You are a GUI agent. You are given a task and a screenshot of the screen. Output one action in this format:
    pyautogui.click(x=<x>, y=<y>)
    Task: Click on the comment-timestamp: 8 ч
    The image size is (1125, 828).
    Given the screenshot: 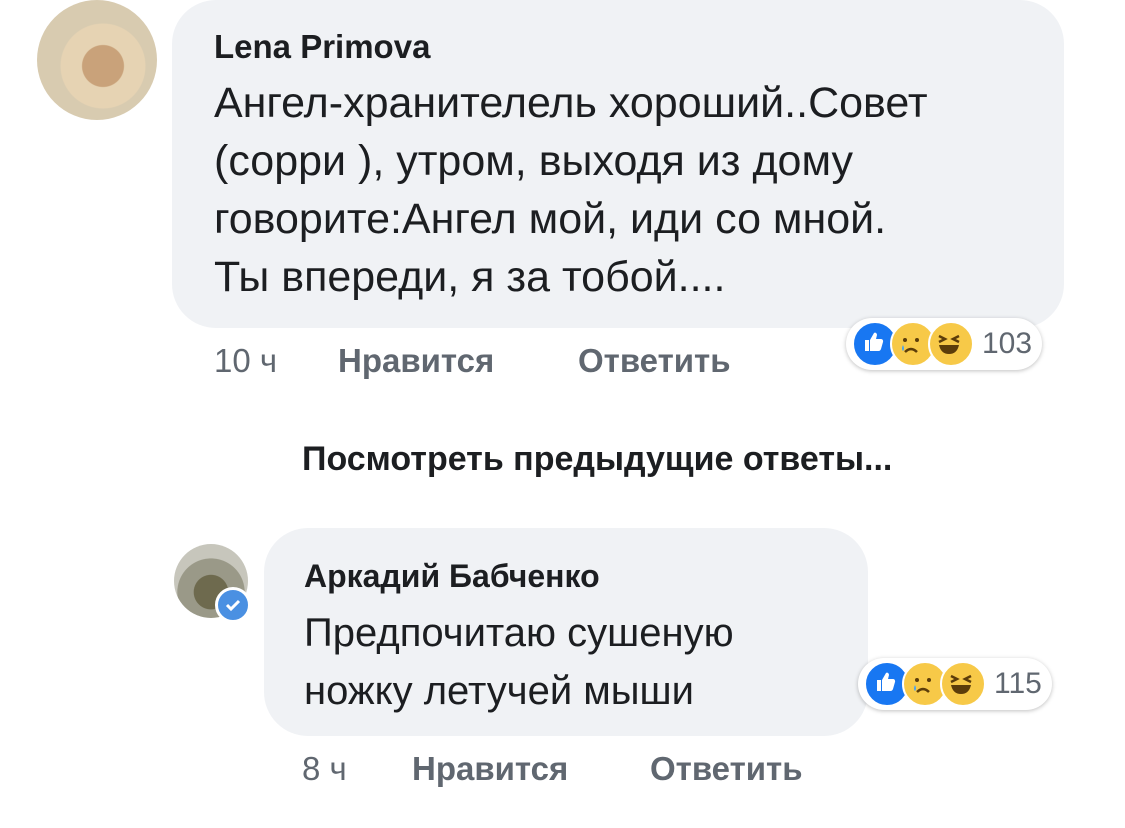 What is the action you would take?
    pyautogui.click(x=324, y=769)
    